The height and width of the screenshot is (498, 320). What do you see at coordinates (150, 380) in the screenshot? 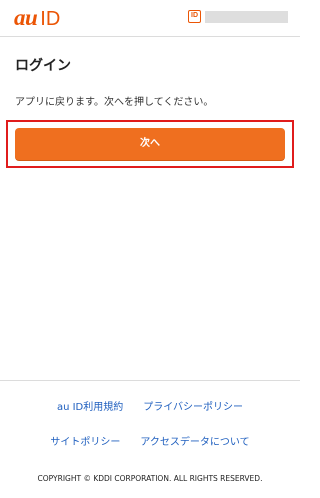
I see `footer-divider` at bounding box center [150, 380].